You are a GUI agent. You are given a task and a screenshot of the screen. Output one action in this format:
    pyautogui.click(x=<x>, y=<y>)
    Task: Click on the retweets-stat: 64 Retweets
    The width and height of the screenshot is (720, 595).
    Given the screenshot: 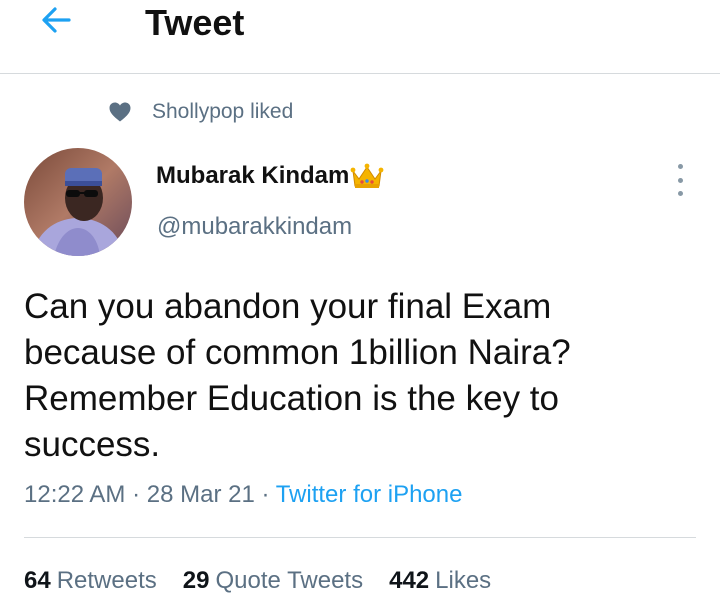 What is the action you would take?
    pyautogui.click(x=90, y=581)
    